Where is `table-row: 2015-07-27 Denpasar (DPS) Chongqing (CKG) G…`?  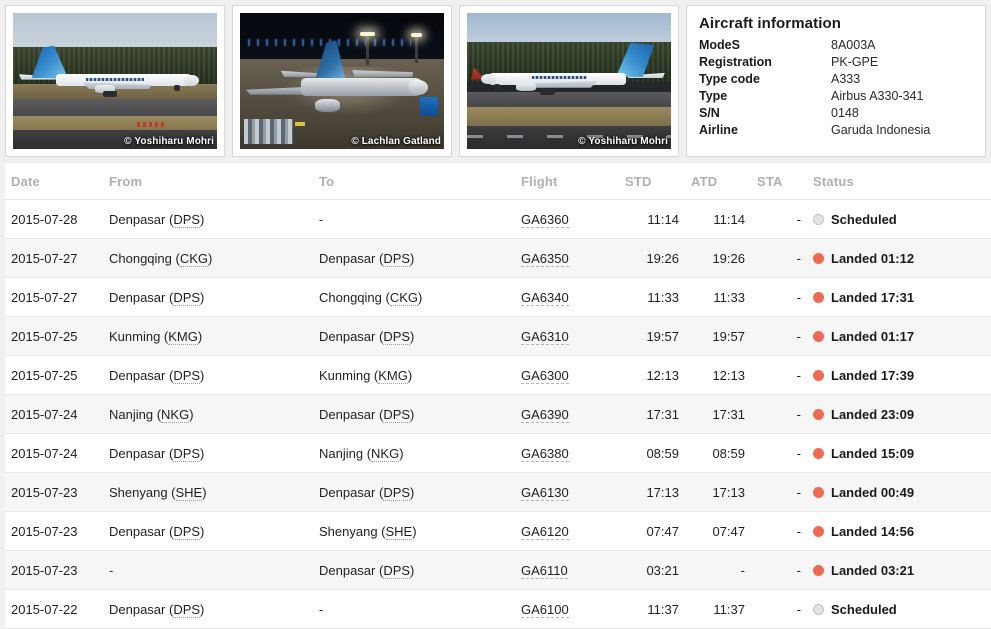
table-row: 2015-07-27 Denpasar (DPS) Chongqing (CKG) G… is located at coordinates (498, 297).